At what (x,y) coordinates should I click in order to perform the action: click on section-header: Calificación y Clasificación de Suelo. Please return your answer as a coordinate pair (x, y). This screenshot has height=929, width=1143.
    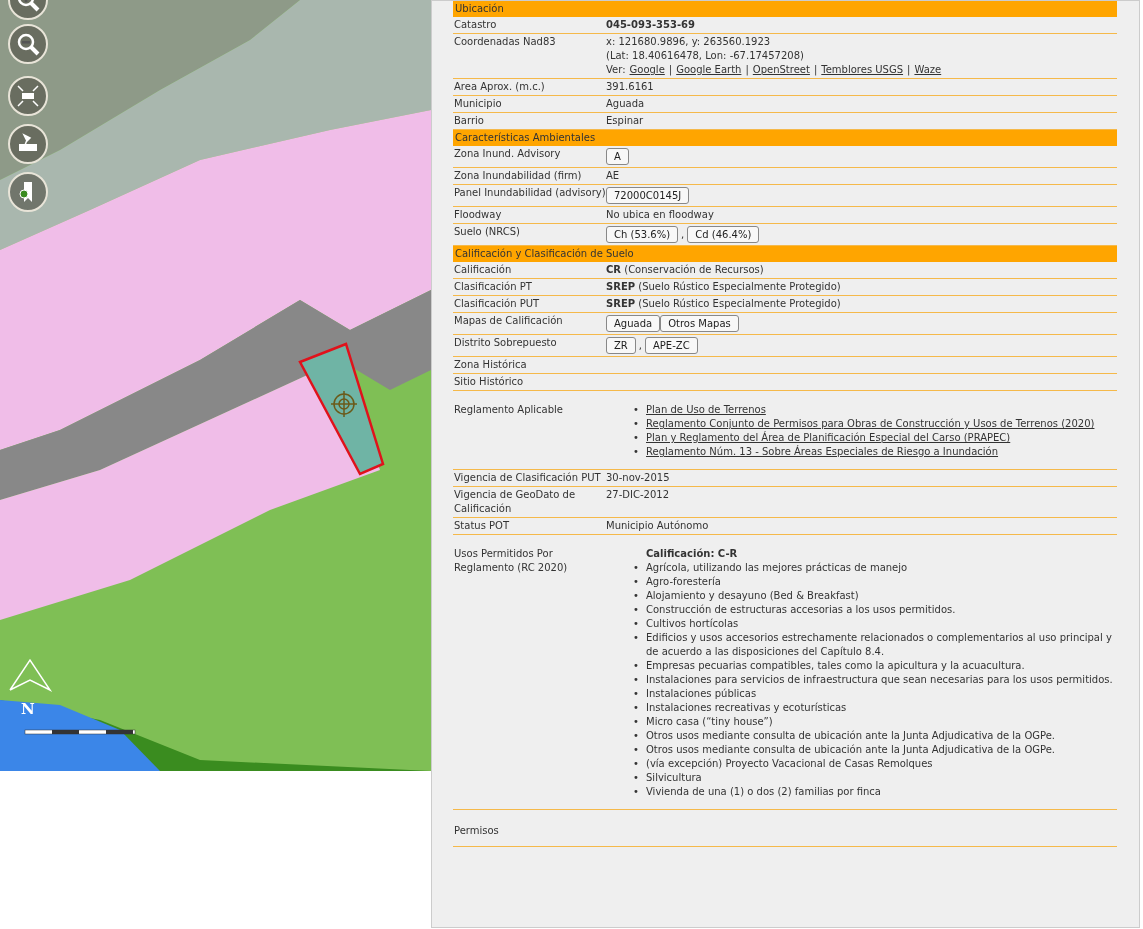
    Looking at the image, I should click on (785, 254).